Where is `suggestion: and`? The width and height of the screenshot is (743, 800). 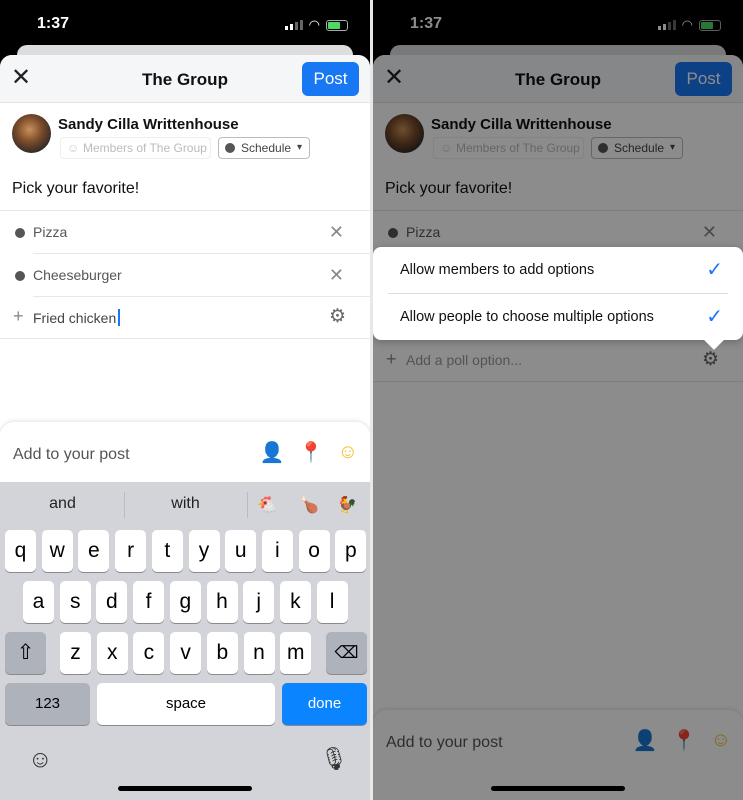 suggestion: and is located at coordinates (62, 504).